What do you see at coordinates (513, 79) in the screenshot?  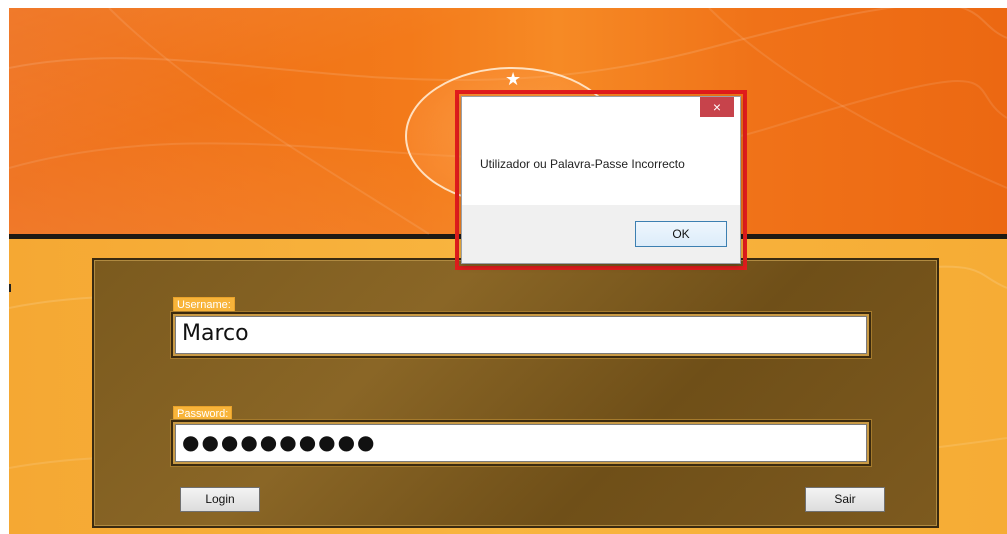 I see `star-icon: ★` at bounding box center [513, 79].